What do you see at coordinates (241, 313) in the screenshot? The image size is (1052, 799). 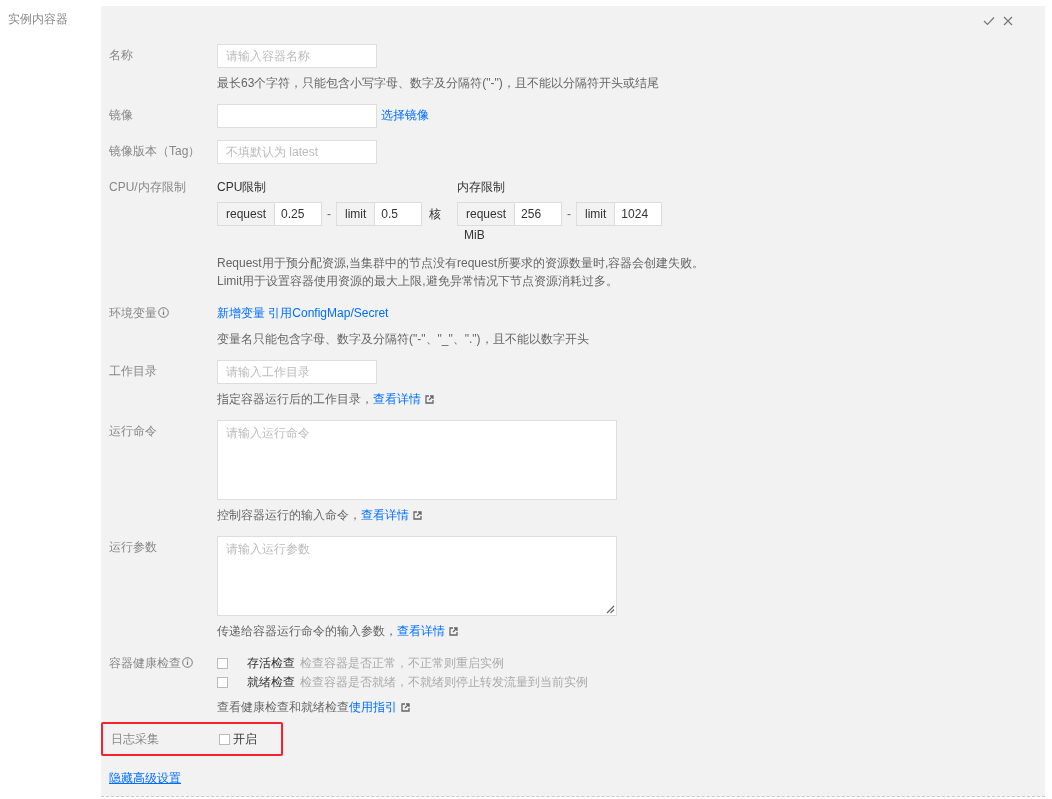 I see `action-link: 新增变量` at bounding box center [241, 313].